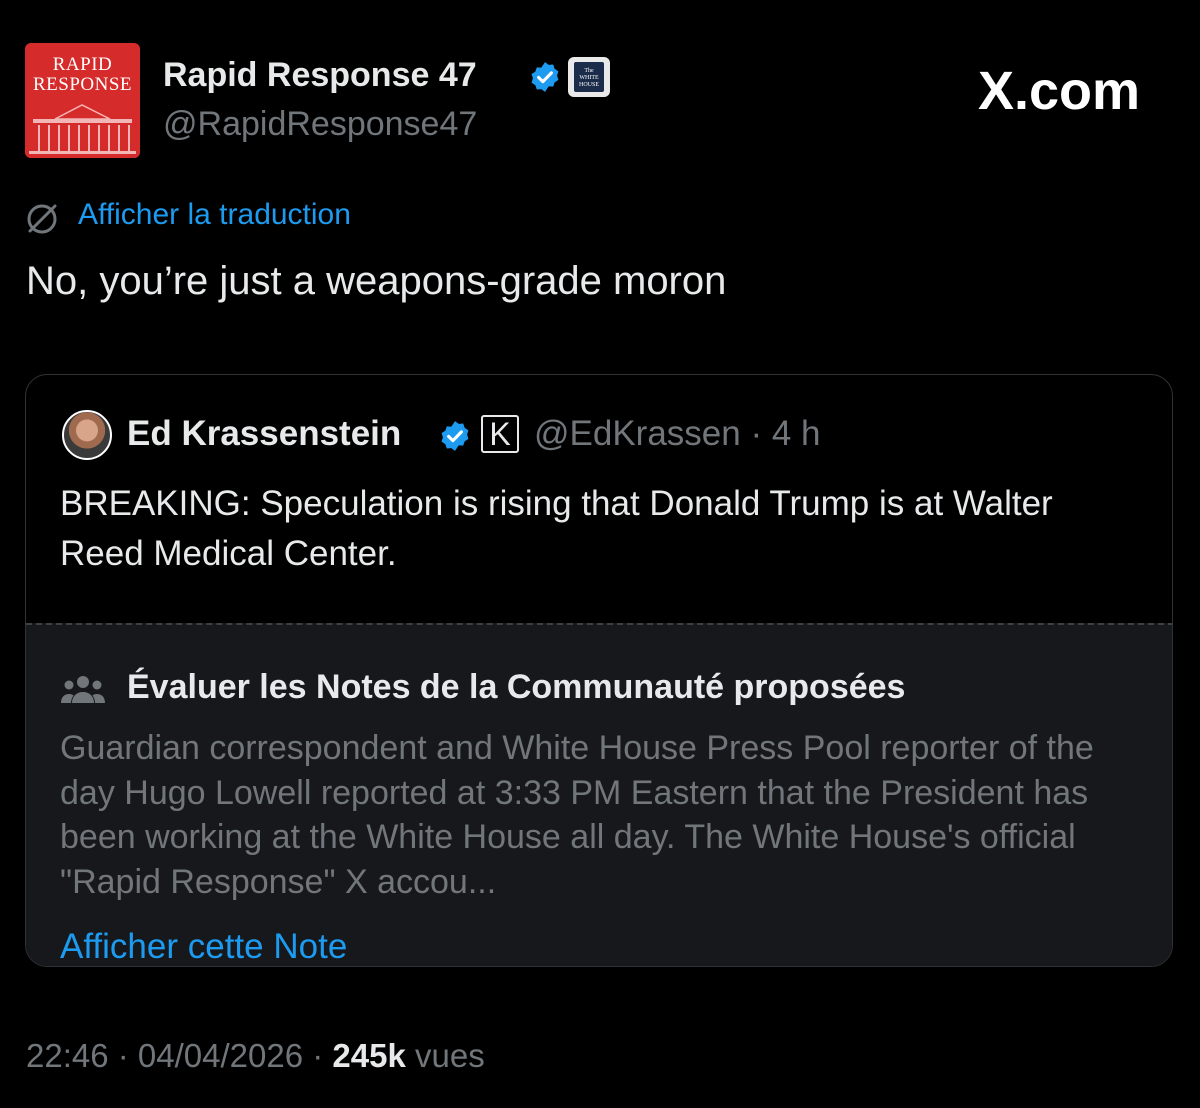 This screenshot has width=1200, height=1108. Describe the element at coordinates (500, 434) in the screenshot. I see `affiliation-k-badge: K` at that location.